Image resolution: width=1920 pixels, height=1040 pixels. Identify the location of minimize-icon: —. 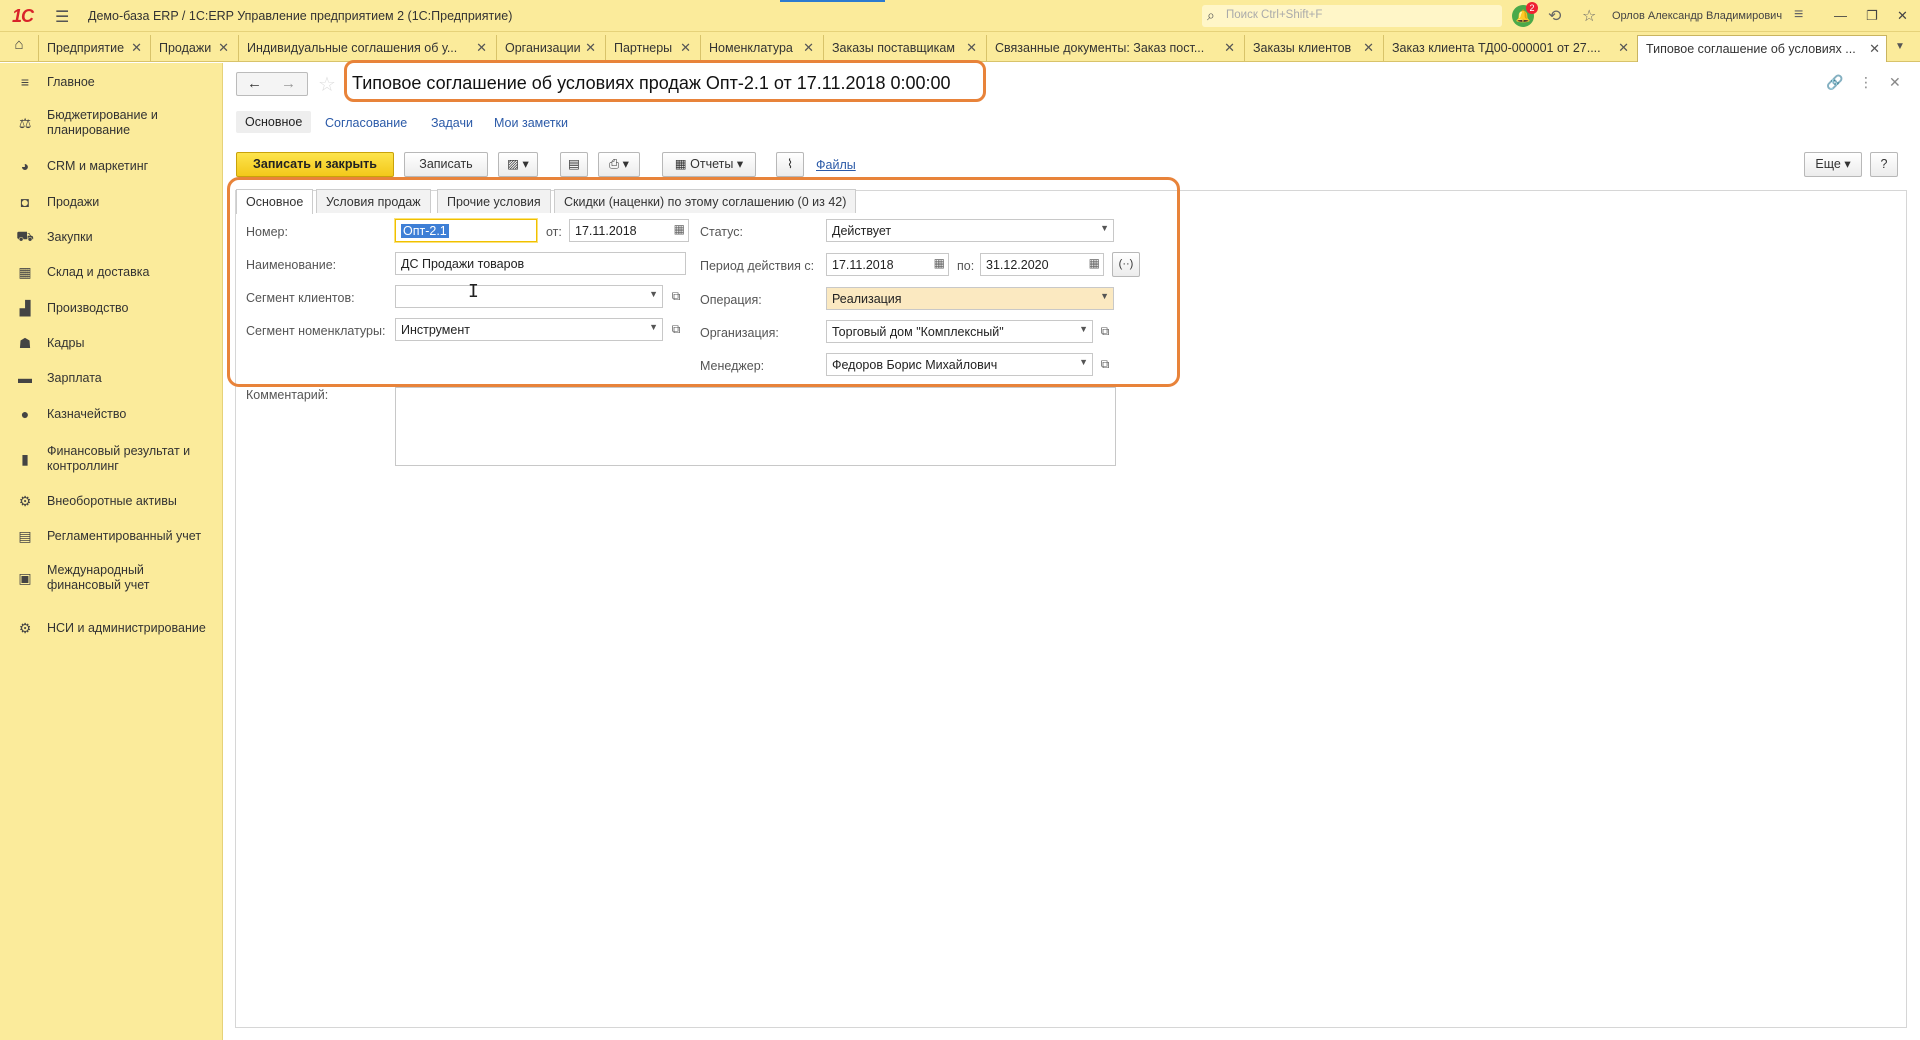
(1840, 15).